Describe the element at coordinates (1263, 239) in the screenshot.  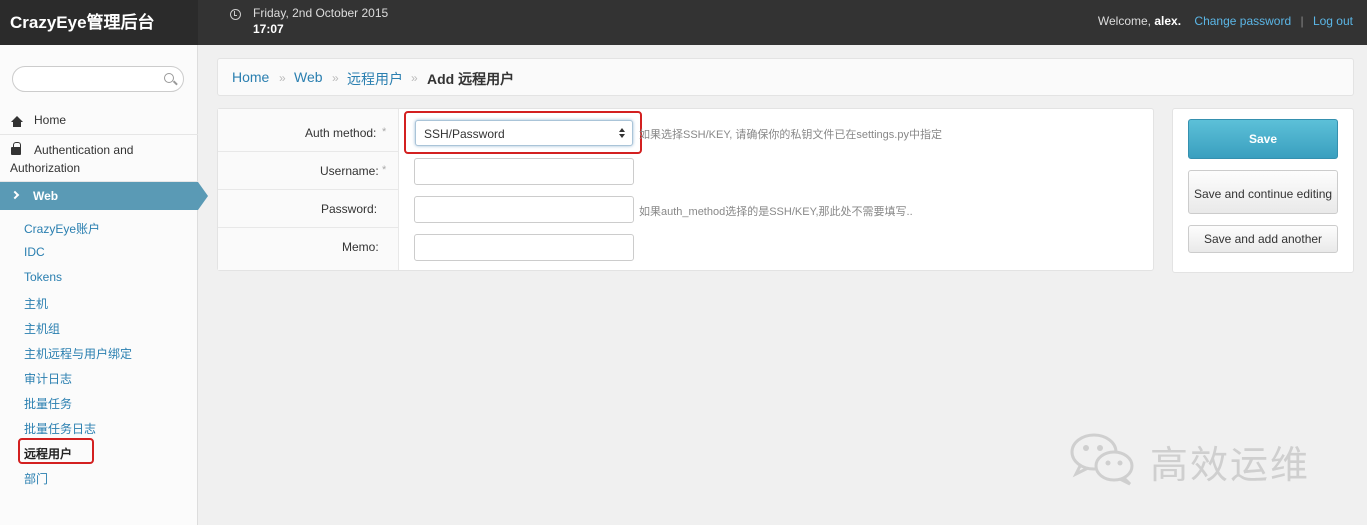
I see `save-add-another-button: Save and add another` at that location.